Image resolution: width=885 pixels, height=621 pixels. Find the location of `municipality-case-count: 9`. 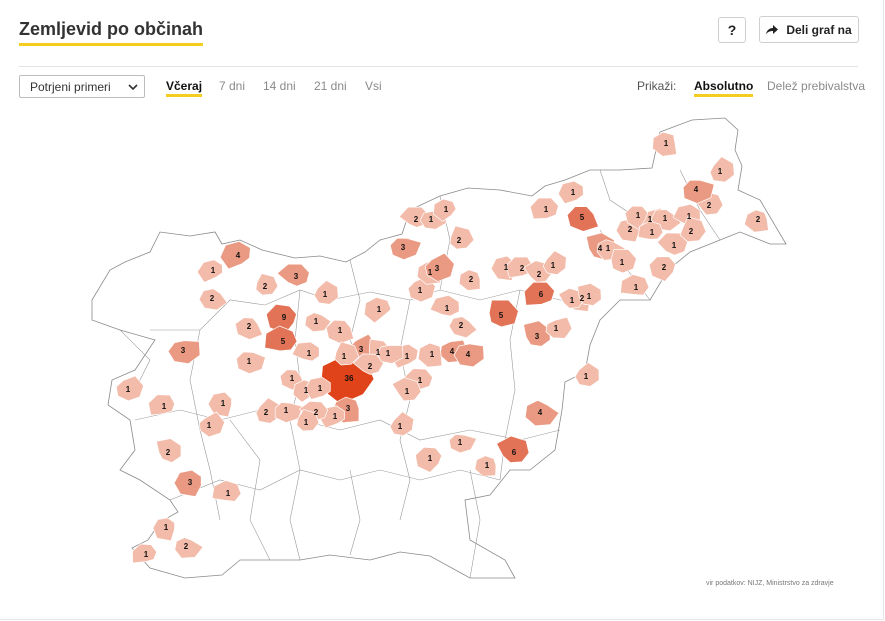

municipality-case-count: 9 is located at coordinates (284, 317).